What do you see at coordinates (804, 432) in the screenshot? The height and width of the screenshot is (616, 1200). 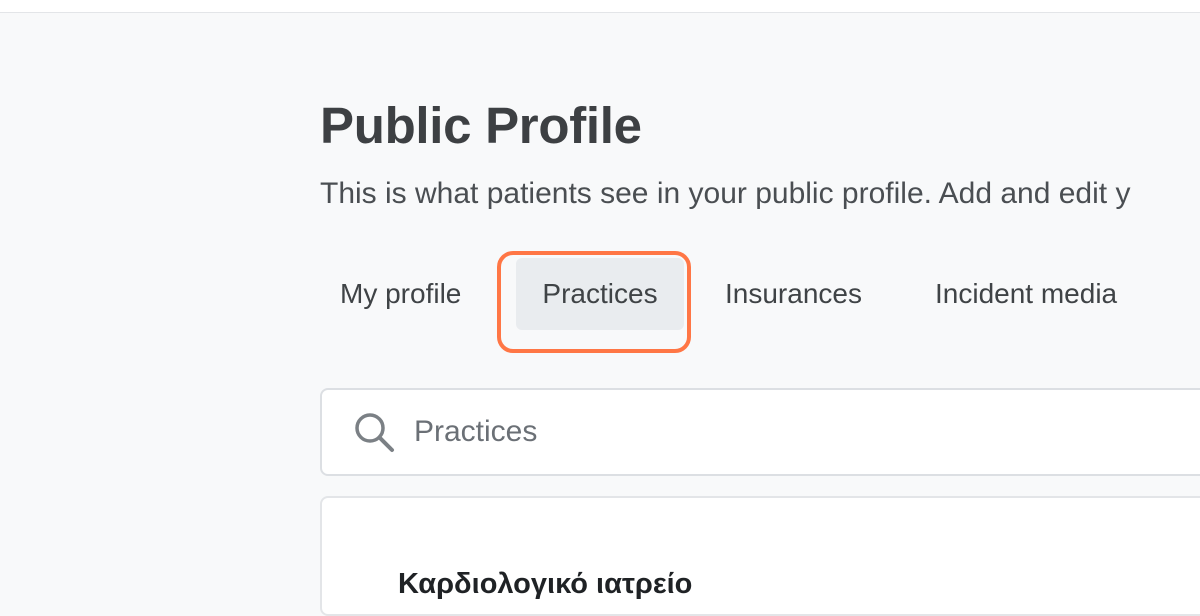 I see `search-input` at bounding box center [804, 432].